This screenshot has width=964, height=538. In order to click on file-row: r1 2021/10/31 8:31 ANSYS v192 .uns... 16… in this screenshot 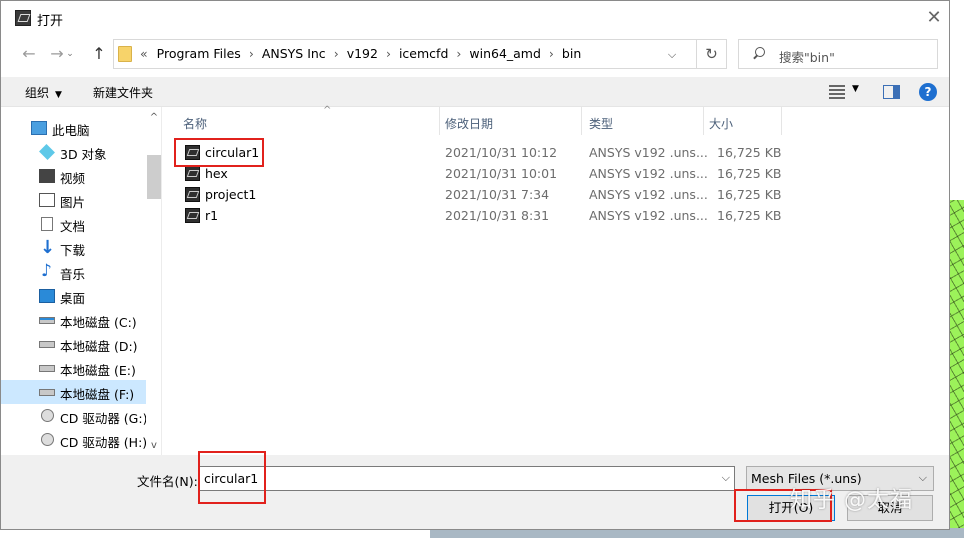, I will do `click(473, 215)`.